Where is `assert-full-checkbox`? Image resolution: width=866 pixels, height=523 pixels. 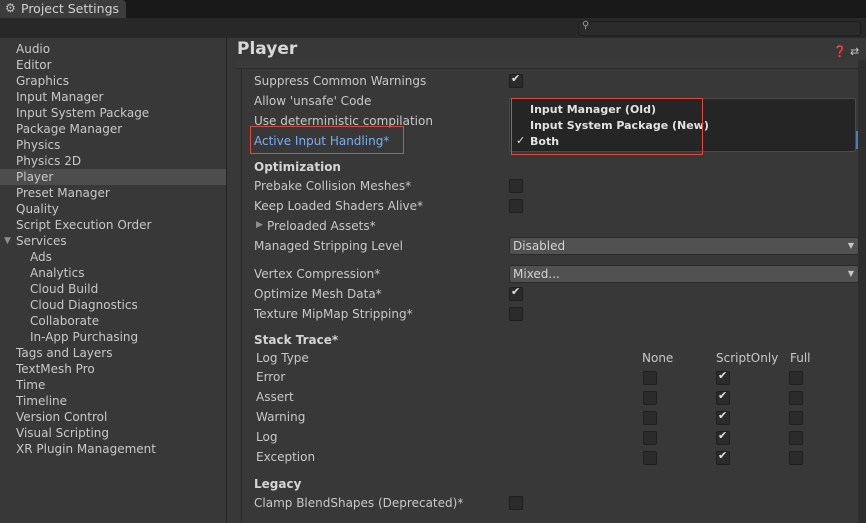 assert-full-checkbox is located at coordinates (796, 398).